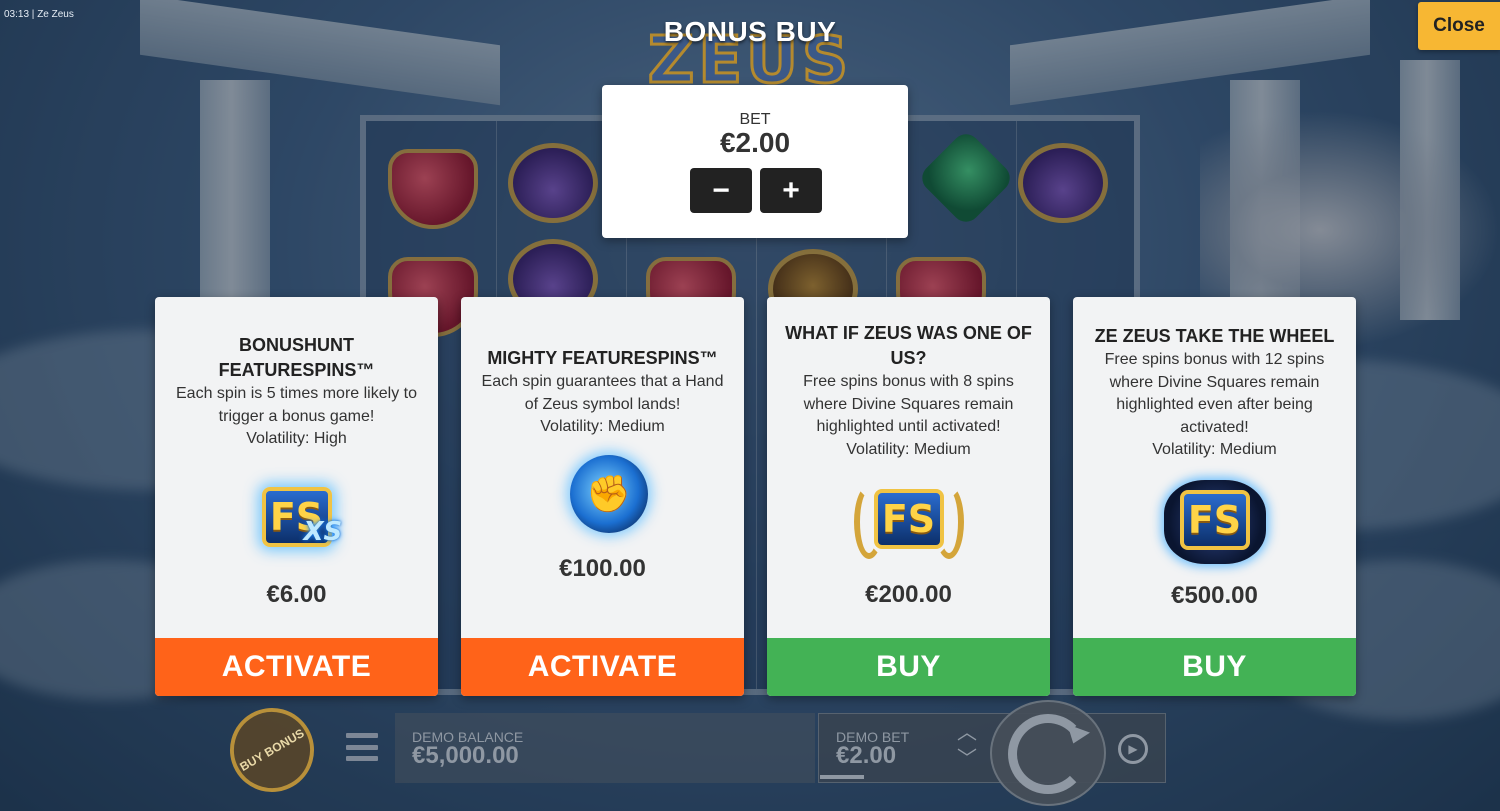 This screenshot has width=1500, height=811. I want to click on card-volatility: Volatility: High, so click(296, 438).